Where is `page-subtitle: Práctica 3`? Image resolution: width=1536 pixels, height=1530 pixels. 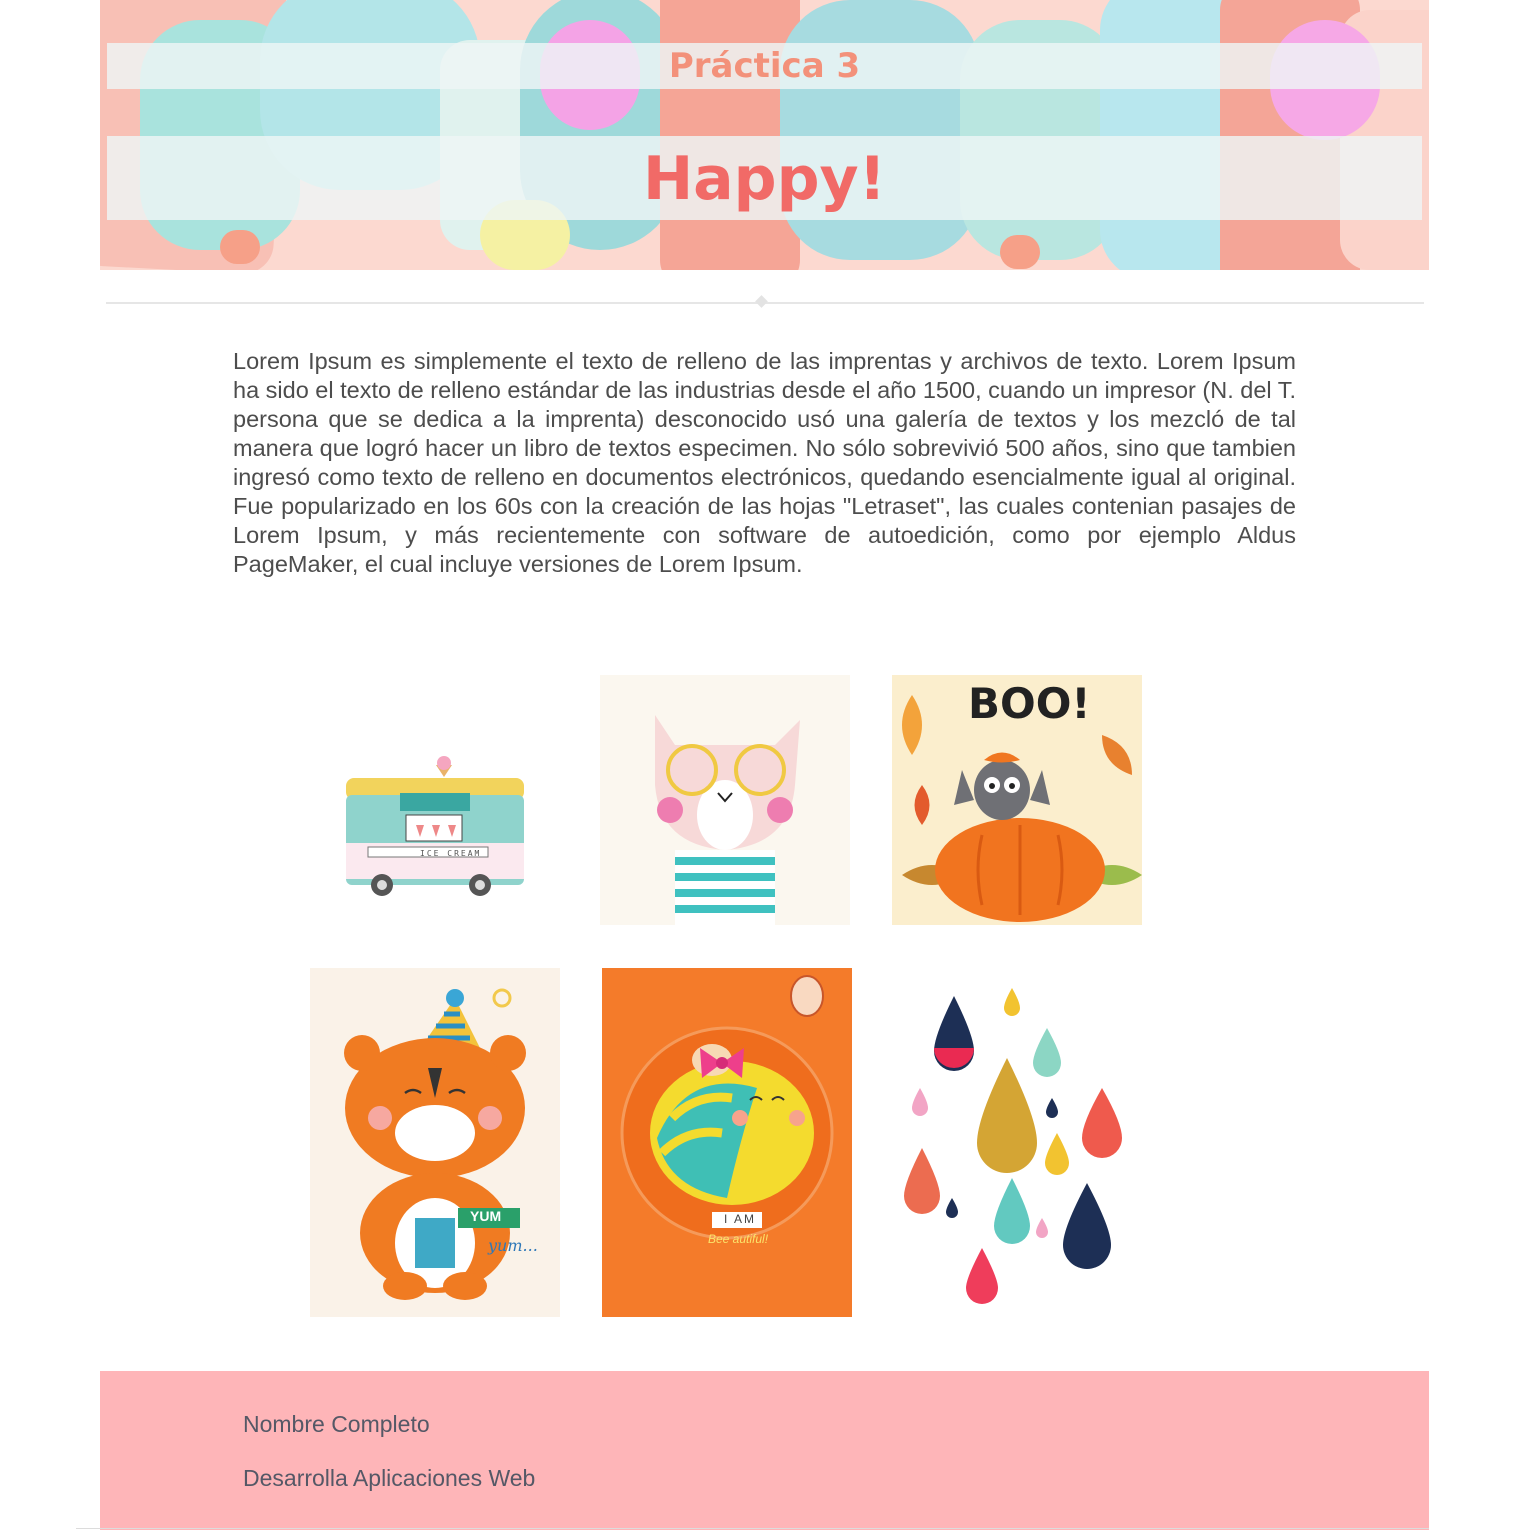 page-subtitle: Práctica 3 is located at coordinates (764, 66).